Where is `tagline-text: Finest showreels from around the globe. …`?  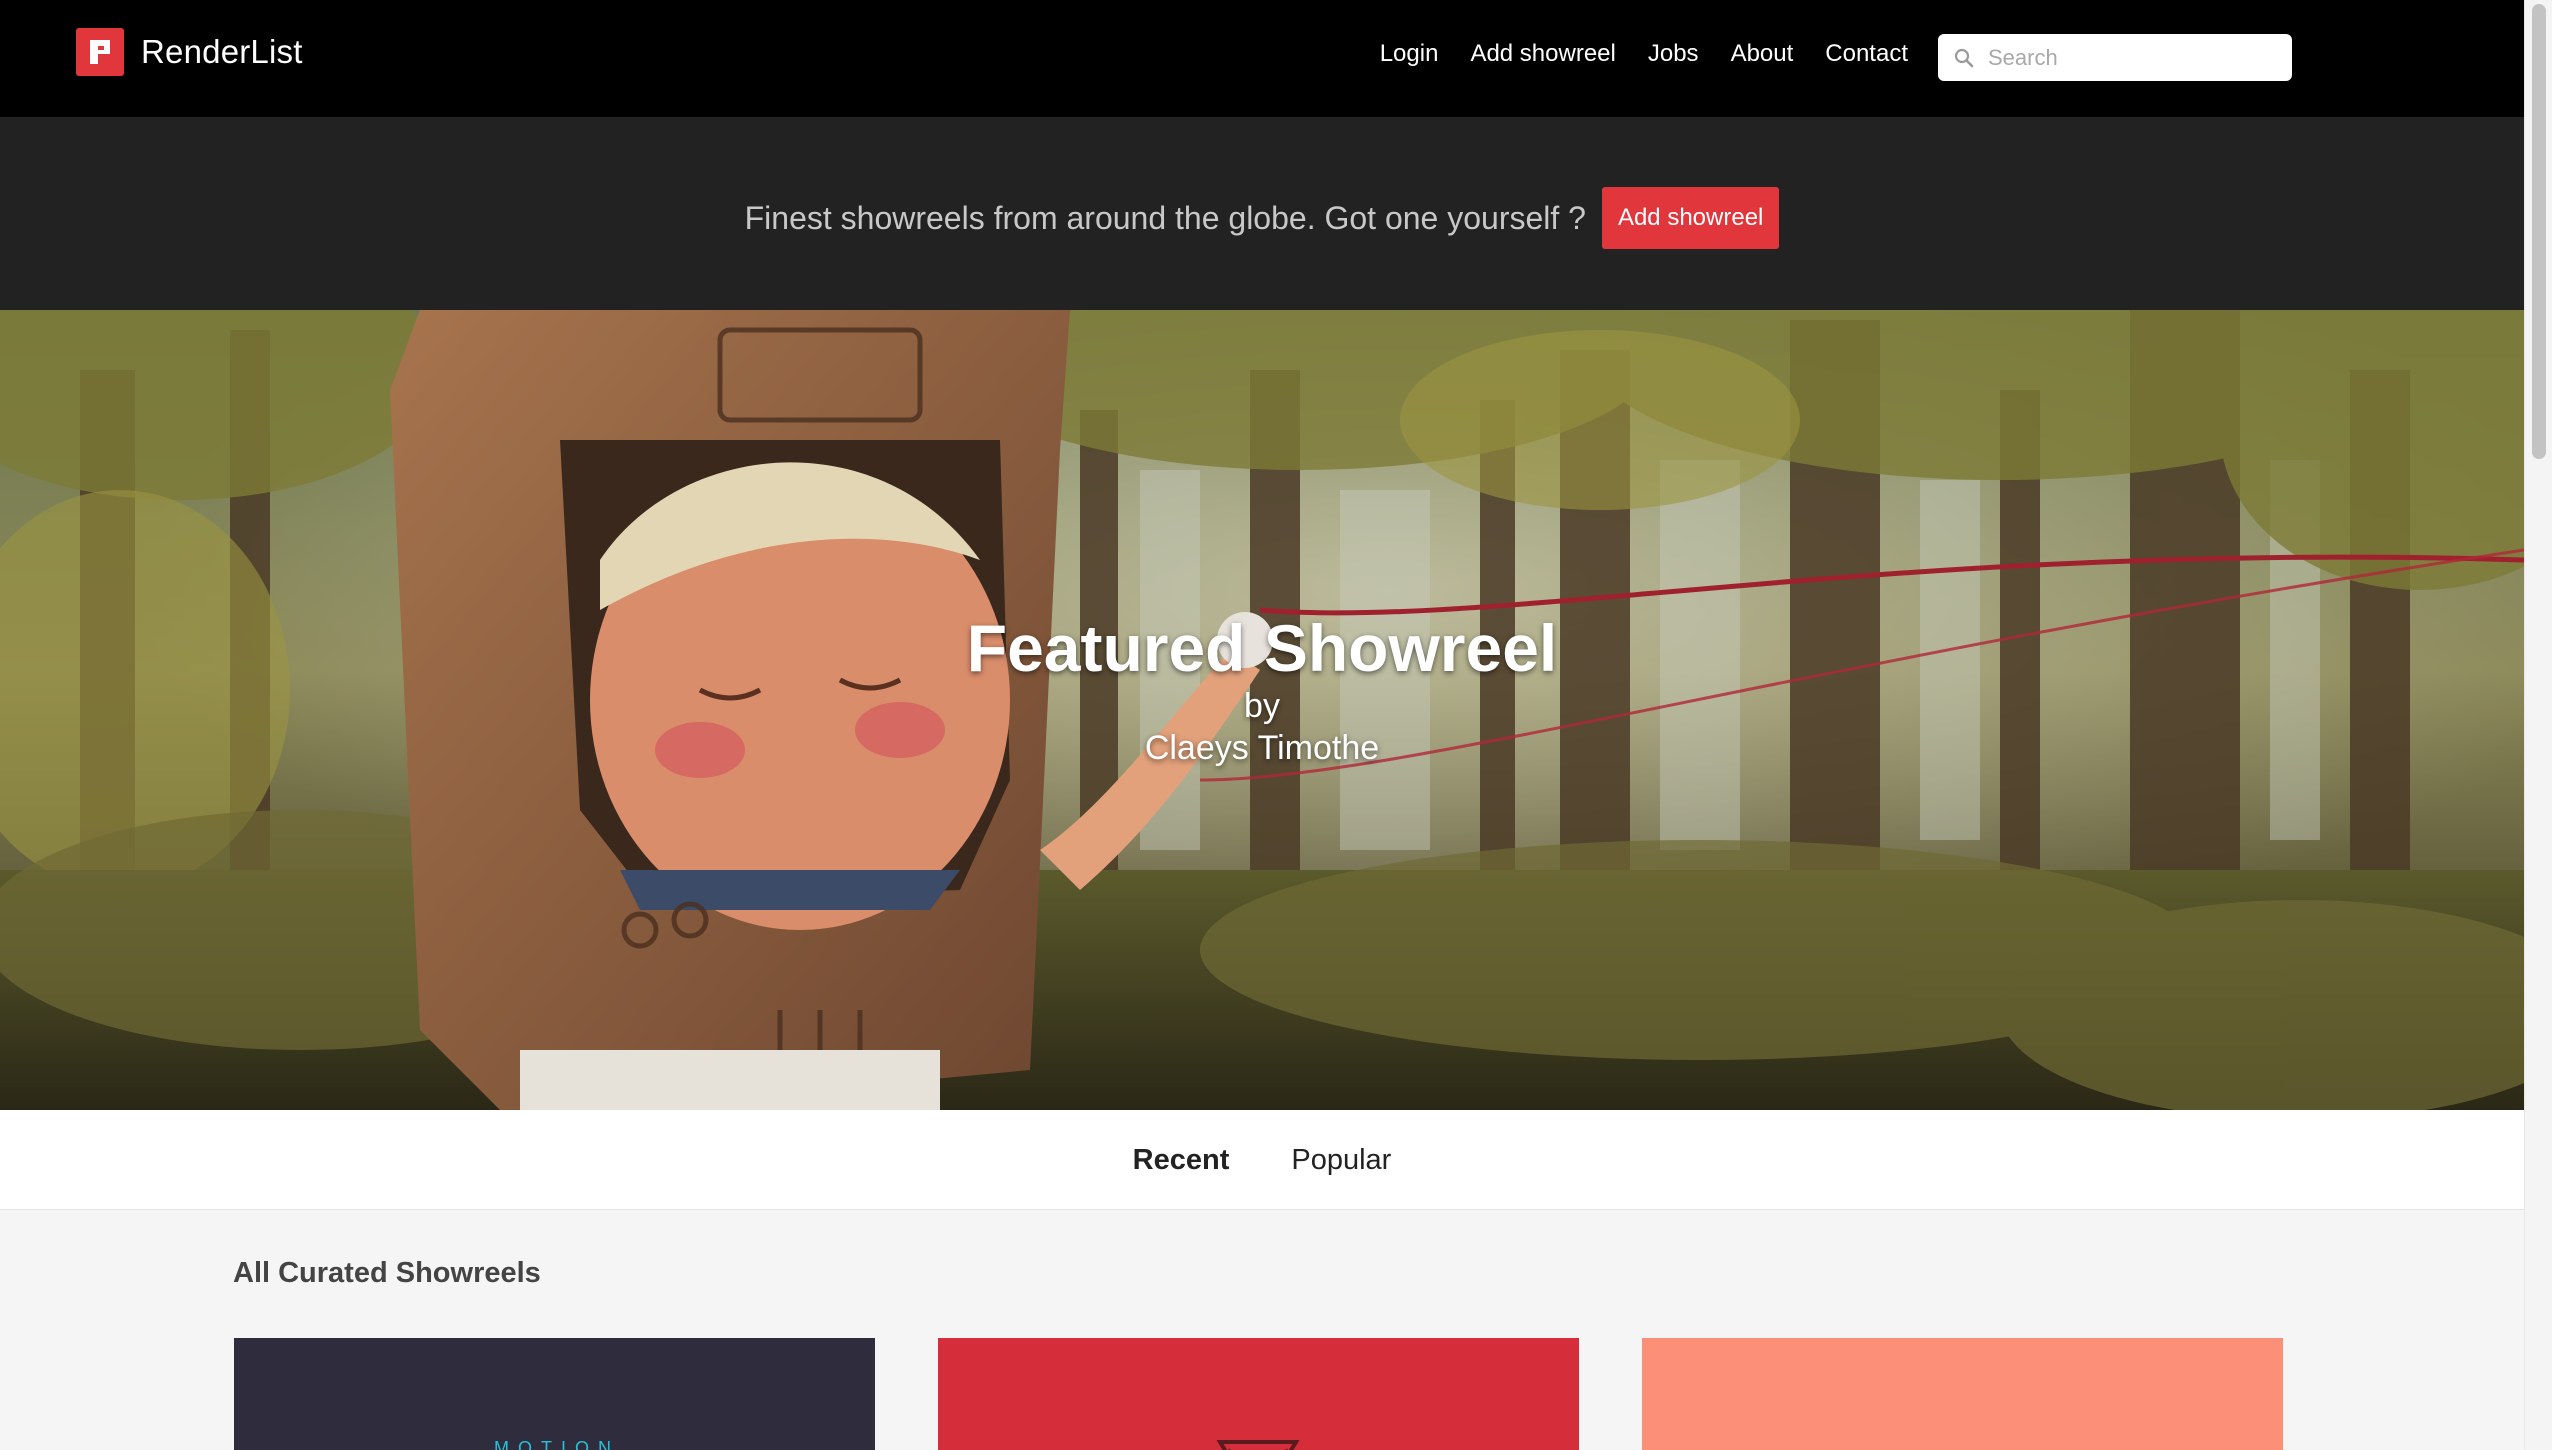
tagline-text: Finest showreels from around the globe. … is located at coordinates (1165, 217).